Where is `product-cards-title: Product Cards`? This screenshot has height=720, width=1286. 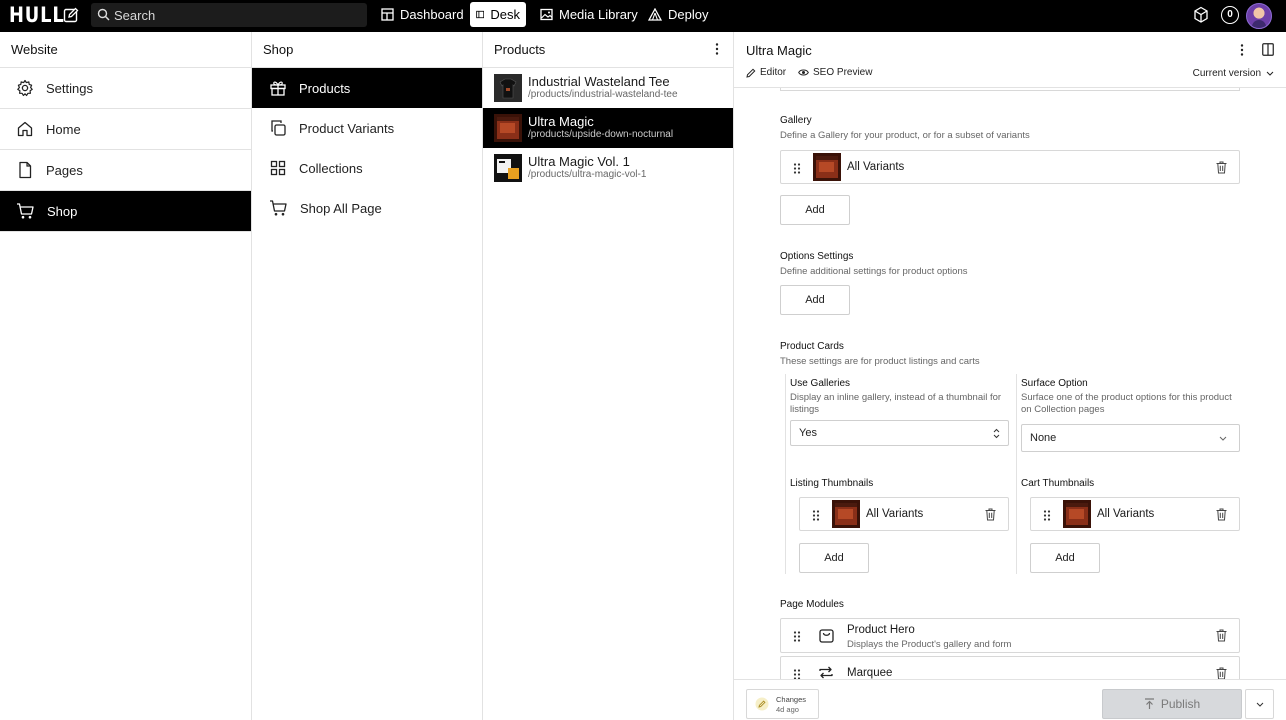 product-cards-title: Product Cards is located at coordinates (812, 346).